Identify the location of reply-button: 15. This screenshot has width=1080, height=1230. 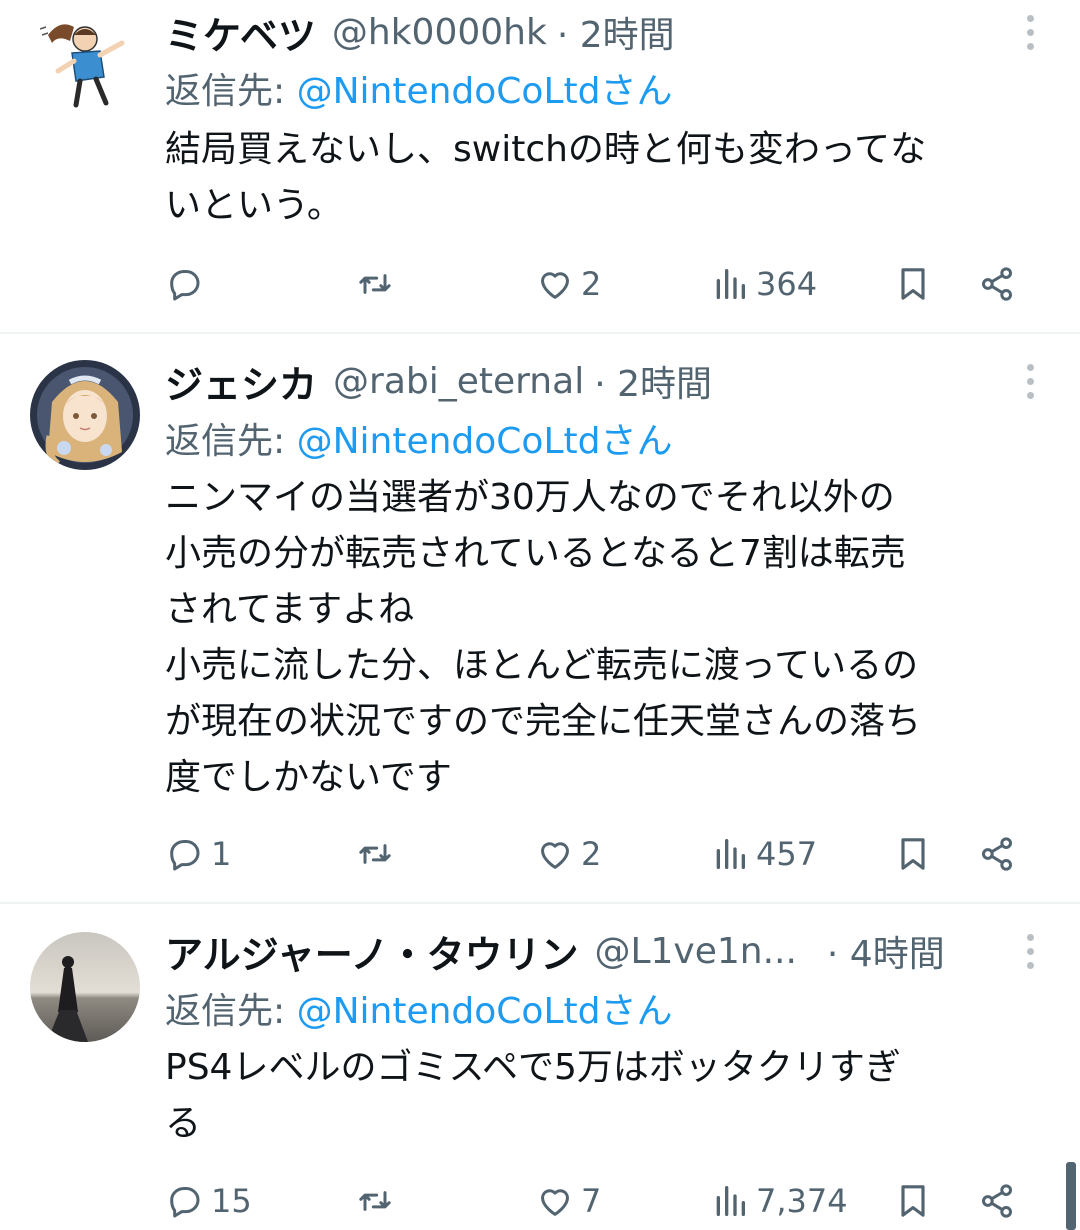
(208, 1201).